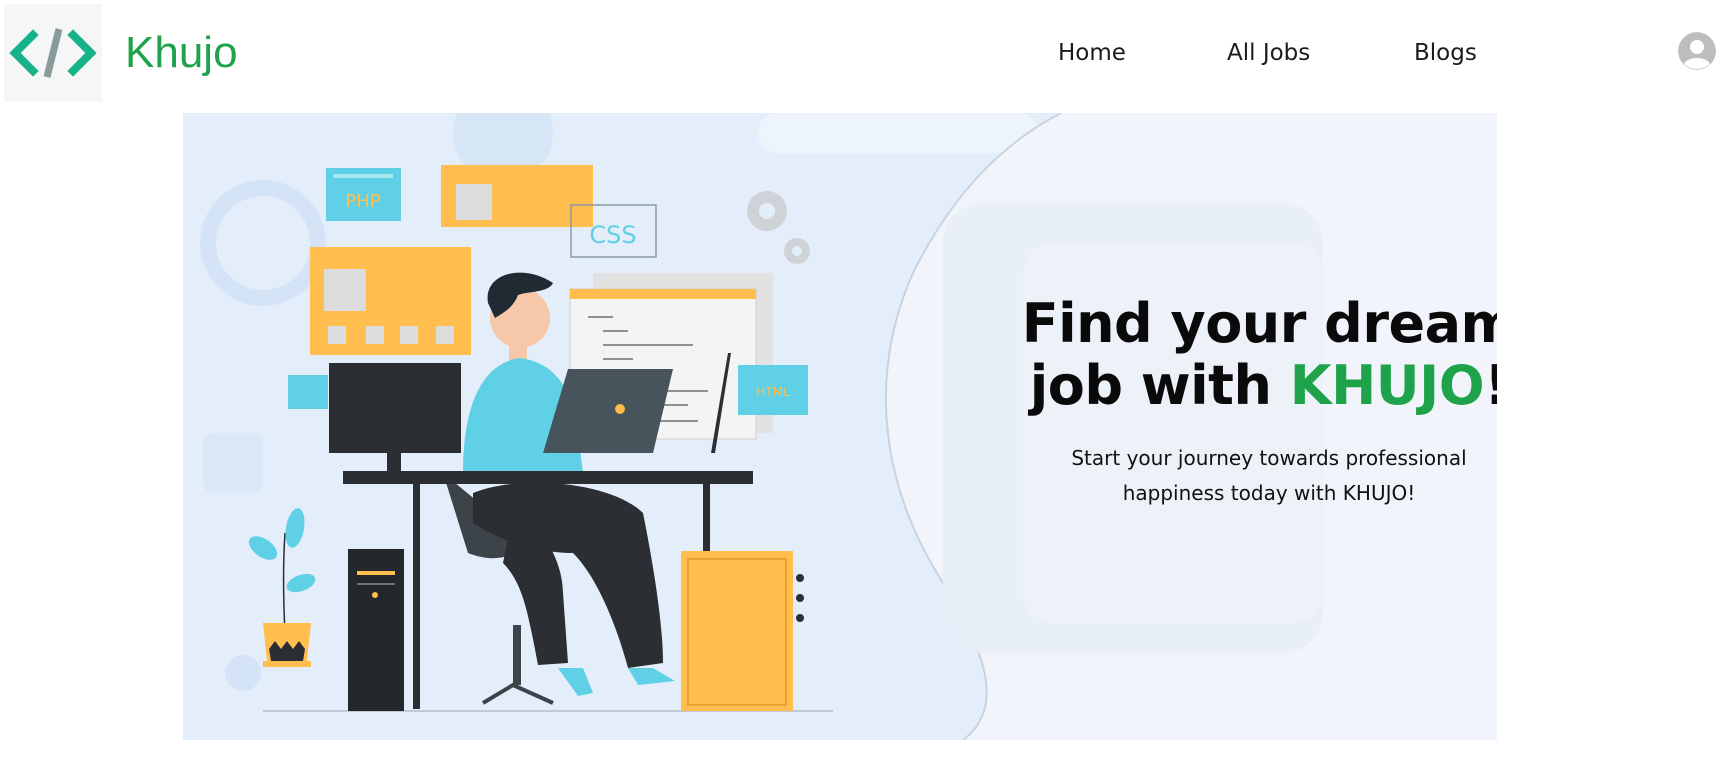  What do you see at coordinates (1159, 385) in the screenshot?
I see `headline-line2: job with` at bounding box center [1159, 385].